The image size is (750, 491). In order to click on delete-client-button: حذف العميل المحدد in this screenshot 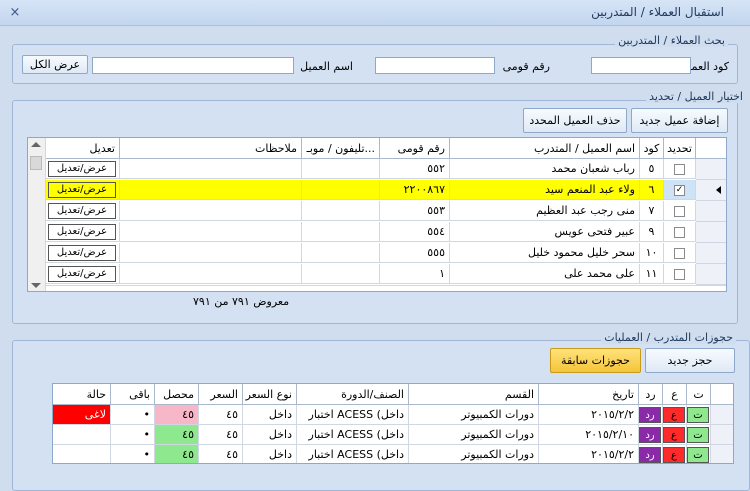, I will do `click(575, 120)`.